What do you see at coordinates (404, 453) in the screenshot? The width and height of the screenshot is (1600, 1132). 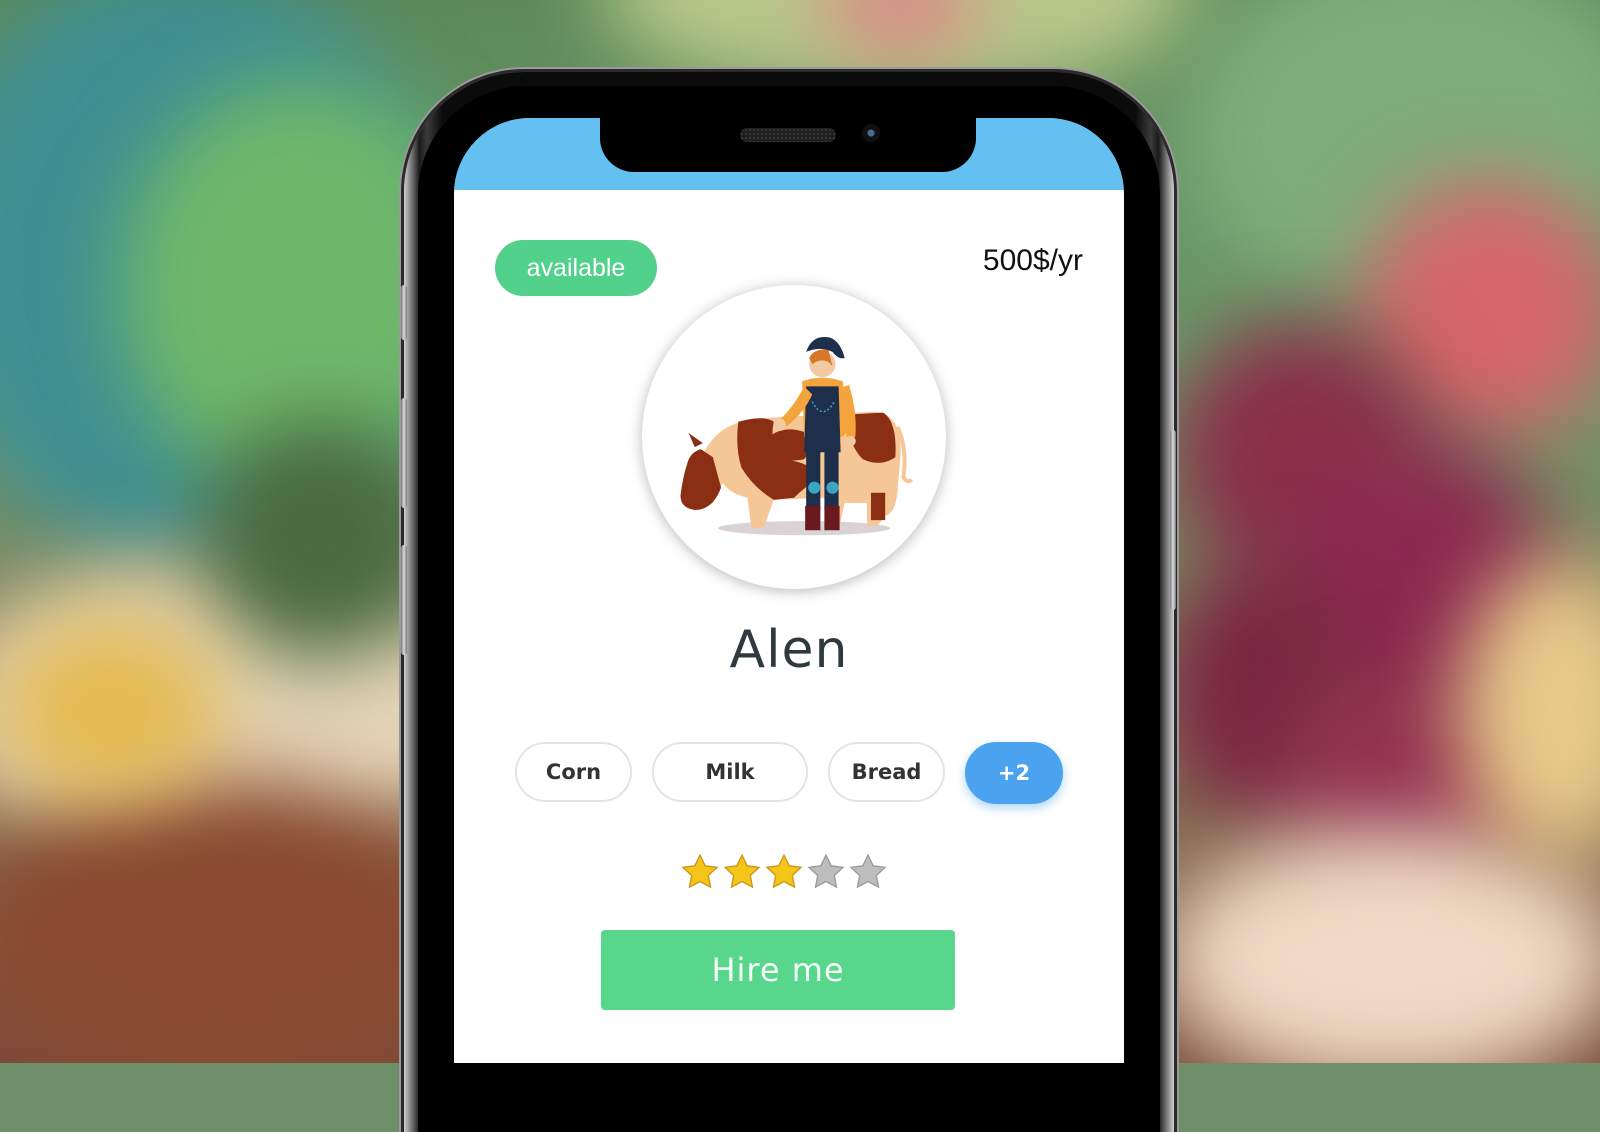 I see `phone-volume-up-button` at bounding box center [404, 453].